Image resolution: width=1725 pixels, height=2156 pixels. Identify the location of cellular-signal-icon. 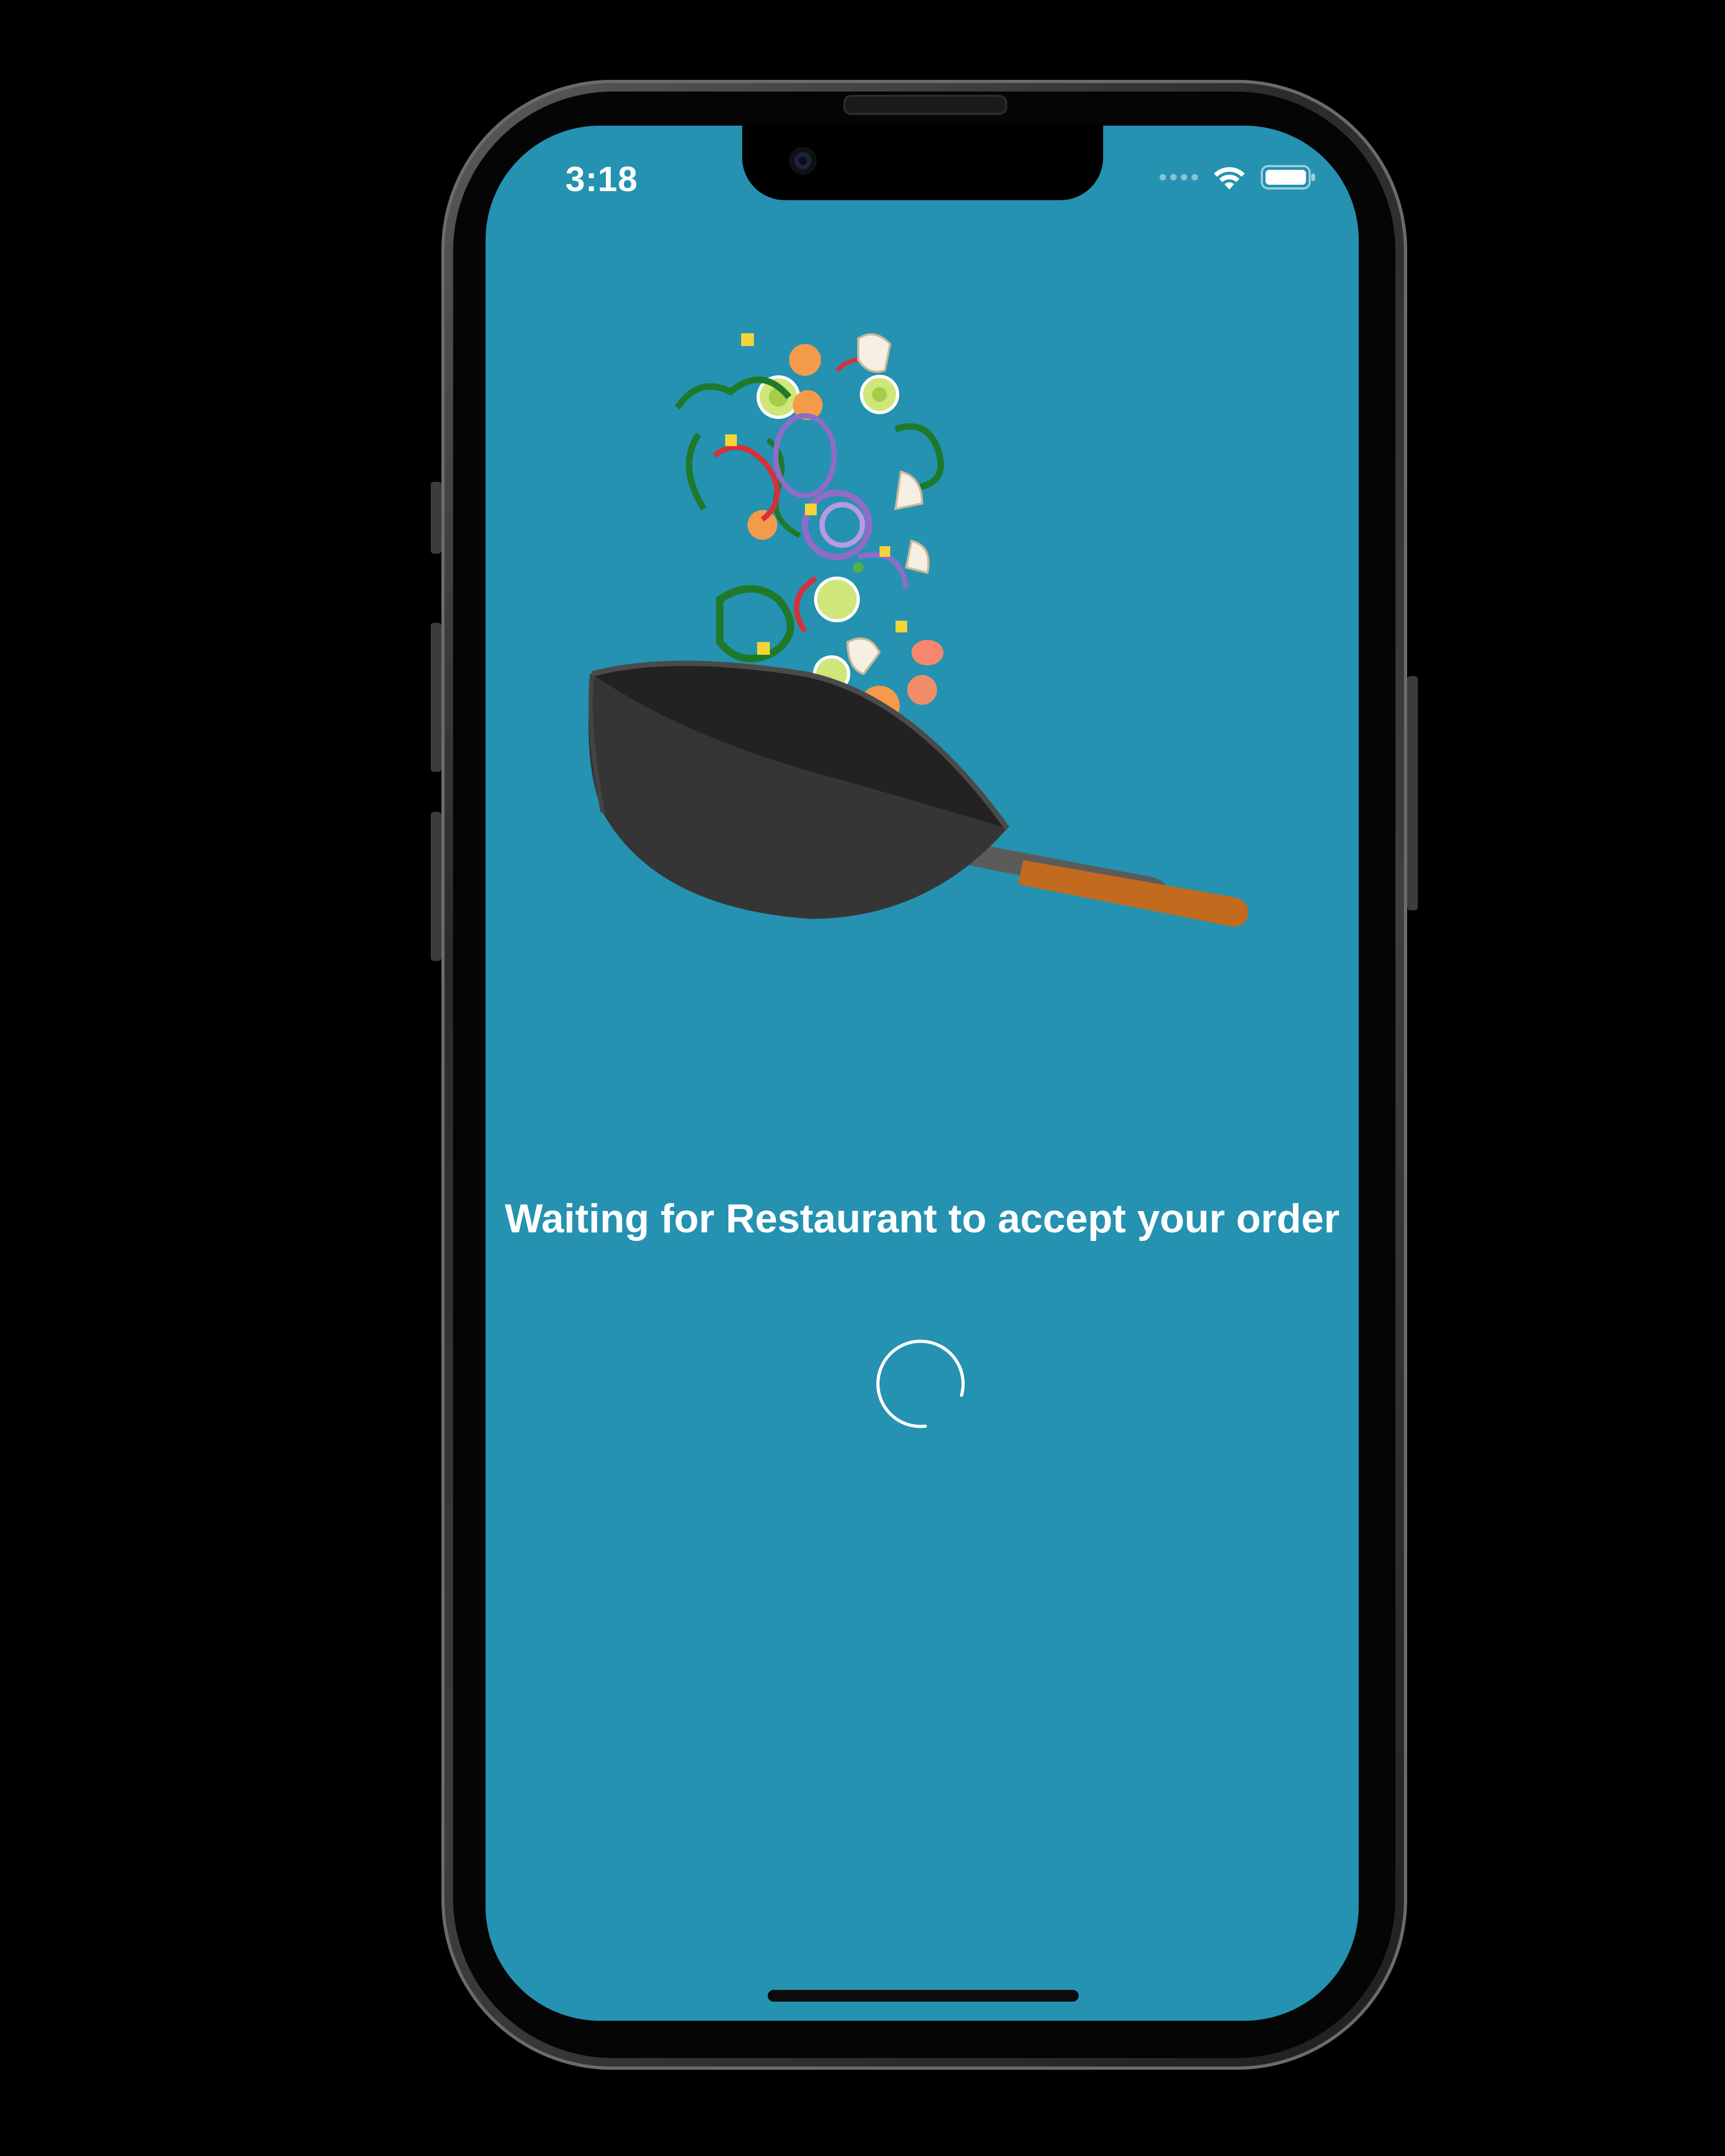
(1179, 177).